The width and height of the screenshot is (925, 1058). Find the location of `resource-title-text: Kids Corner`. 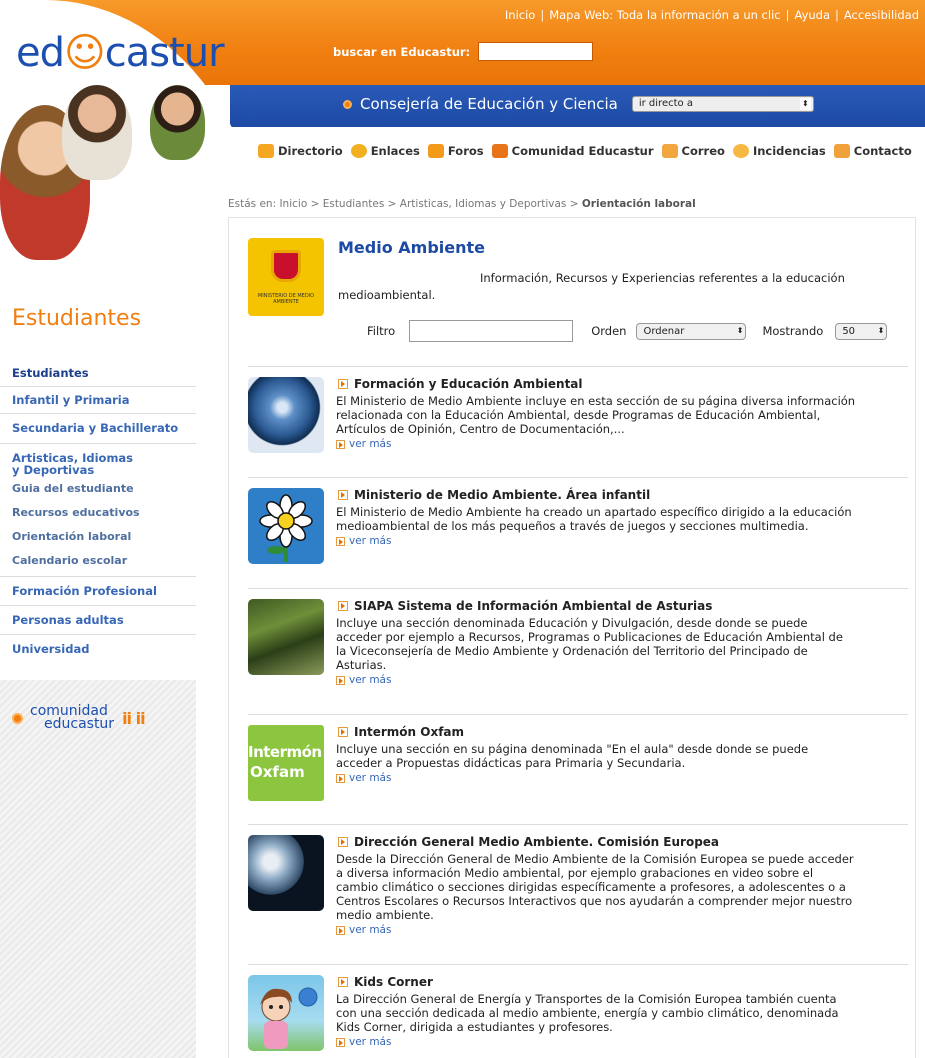

resource-title-text: Kids Corner is located at coordinates (393, 982).